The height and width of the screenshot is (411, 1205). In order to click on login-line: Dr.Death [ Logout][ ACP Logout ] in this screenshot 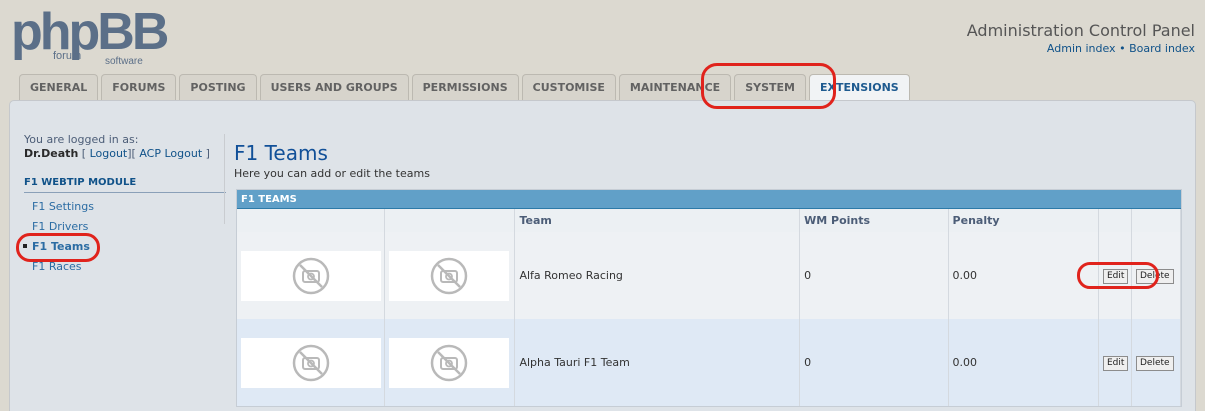, I will do `click(125, 154)`.